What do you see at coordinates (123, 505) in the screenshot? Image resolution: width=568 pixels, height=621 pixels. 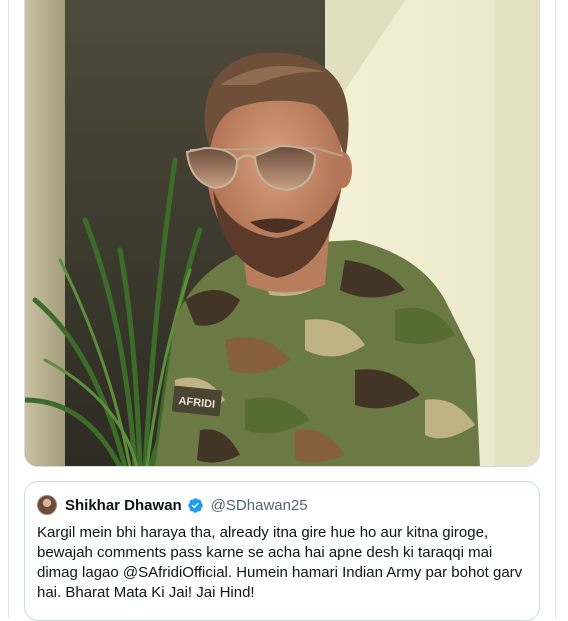 I see `author-name: Shikhar Dhawan` at bounding box center [123, 505].